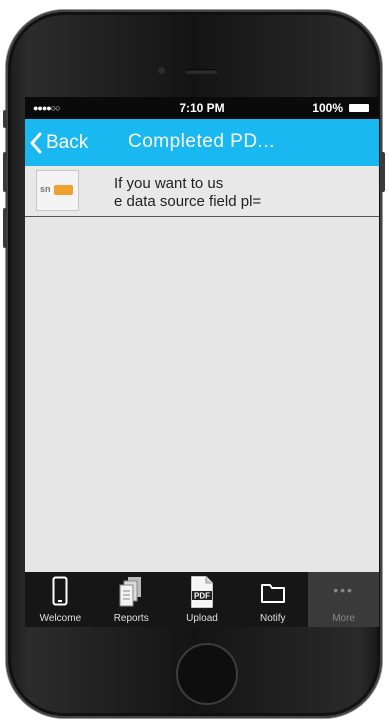  I want to click on thumbnail-logo-mark, so click(63, 190).